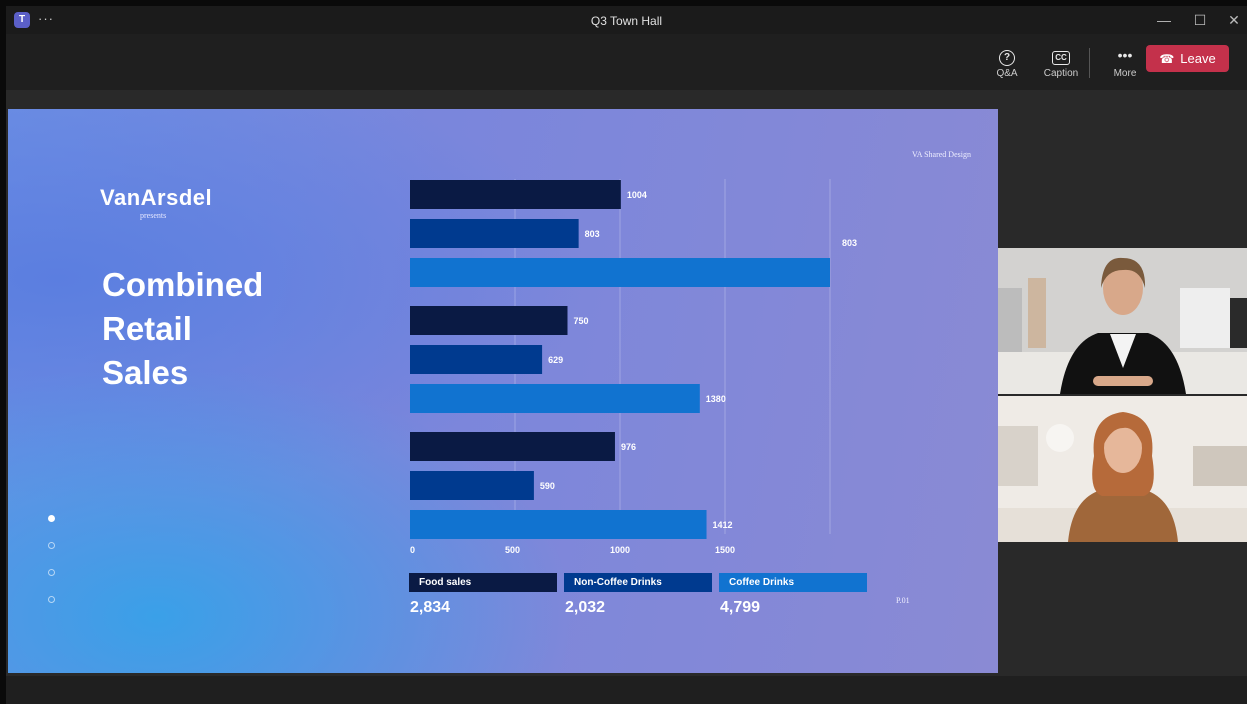 The image size is (1247, 704). Describe the element at coordinates (585, 607) in the screenshot. I see `total-non-coffee-drinks: 2,032` at that location.